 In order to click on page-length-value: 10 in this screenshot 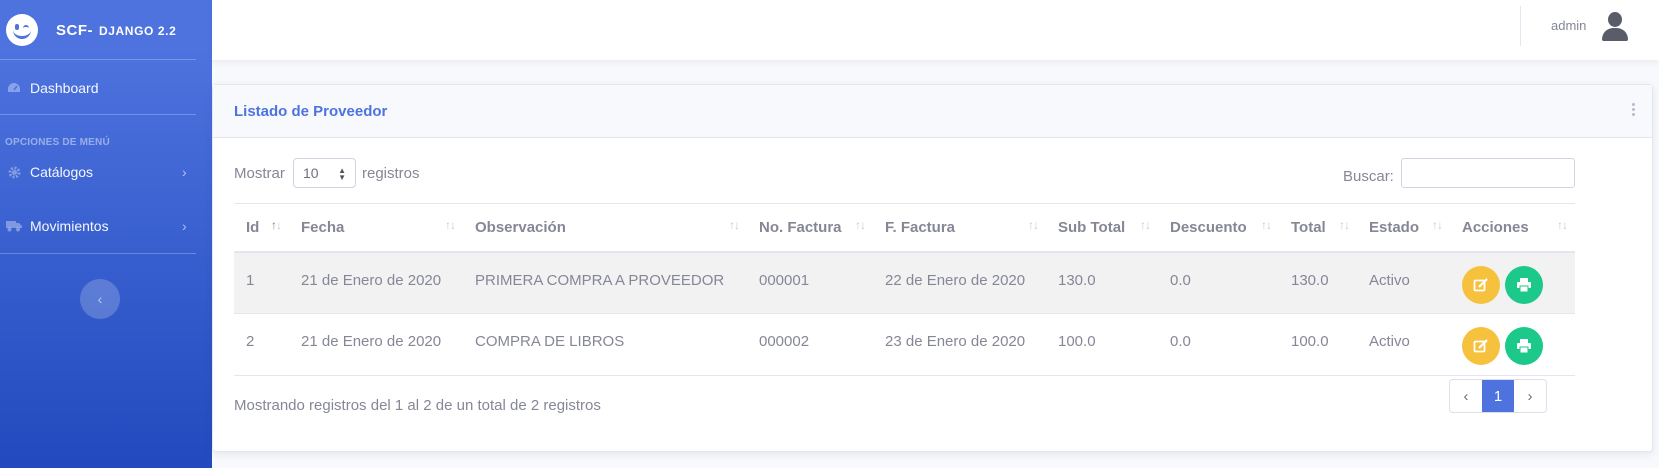, I will do `click(311, 173)`.